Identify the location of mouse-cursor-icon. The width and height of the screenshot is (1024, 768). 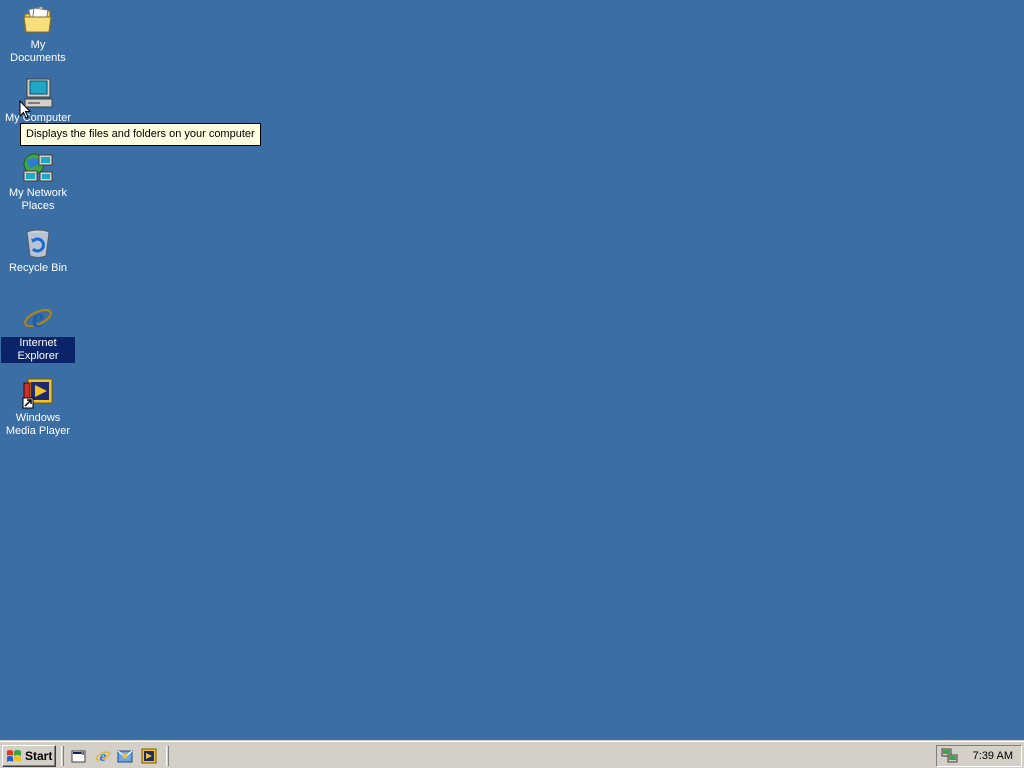
(25, 110).